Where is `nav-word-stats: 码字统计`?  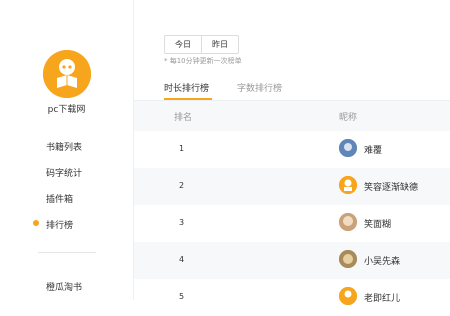 nav-word-stats: 码字统计 is located at coordinates (64, 172).